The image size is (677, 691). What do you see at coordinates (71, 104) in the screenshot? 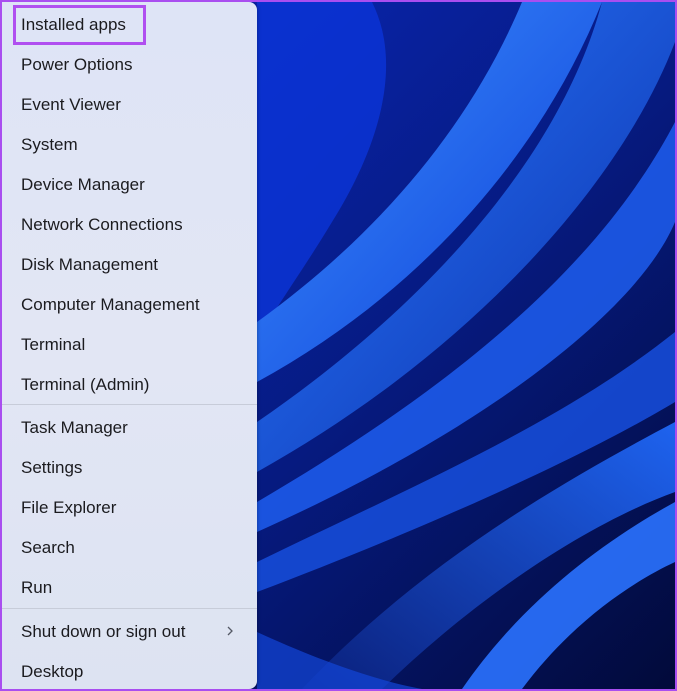
I see `menu-item-label: Event Viewer` at bounding box center [71, 104].